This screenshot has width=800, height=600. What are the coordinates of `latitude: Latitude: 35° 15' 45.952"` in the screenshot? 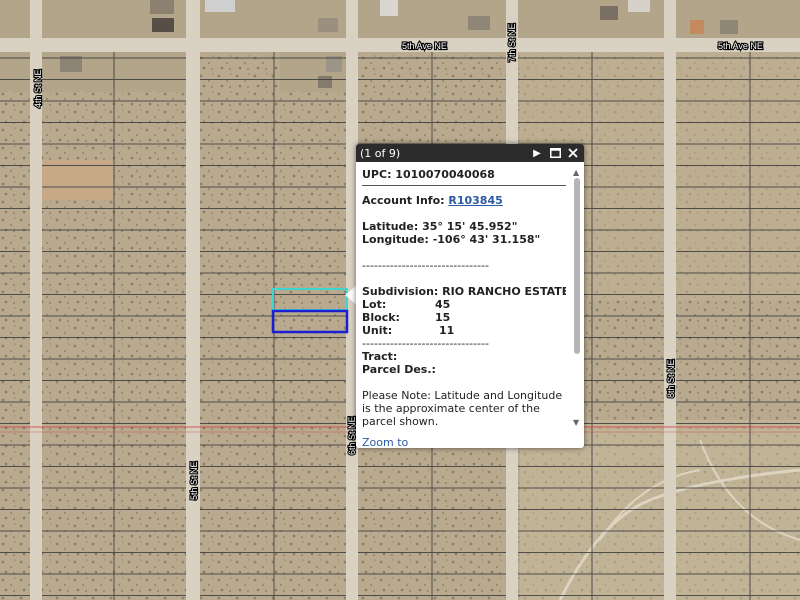 It's located at (440, 226).